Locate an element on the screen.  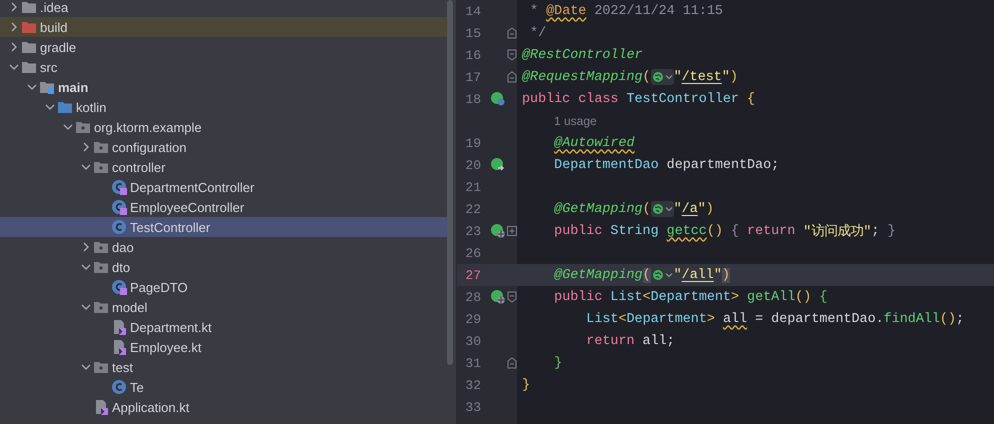
code-line: public class TestController { is located at coordinates (639, 99).